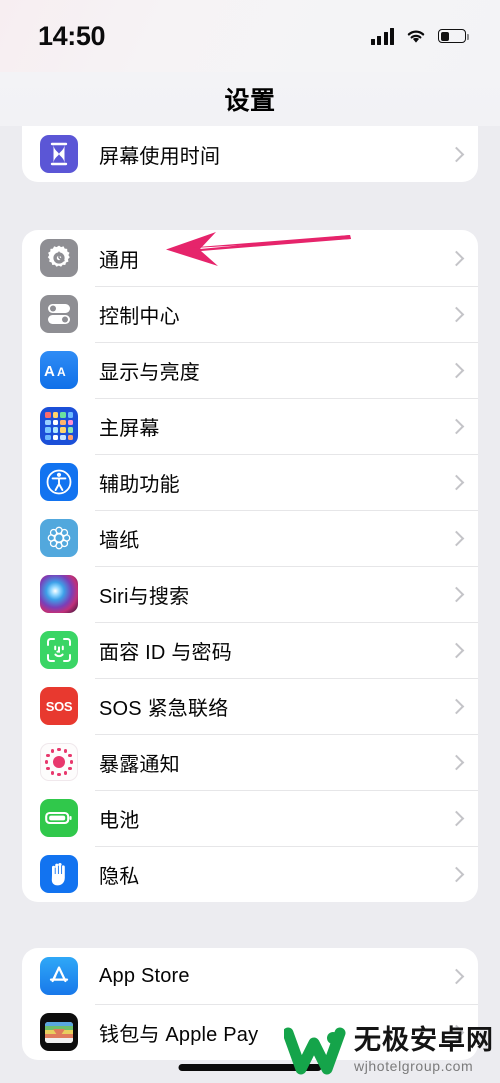 This screenshot has height=1083, width=500. I want to click on settings-row-exposure-notifications: 暴露通知, so click(250, 762).